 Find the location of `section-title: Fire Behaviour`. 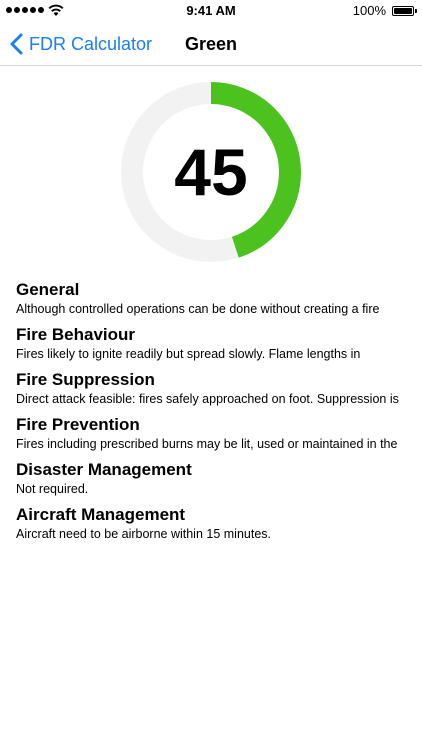

section-title: Fire Behaviour is located at coordinates (76, 334).